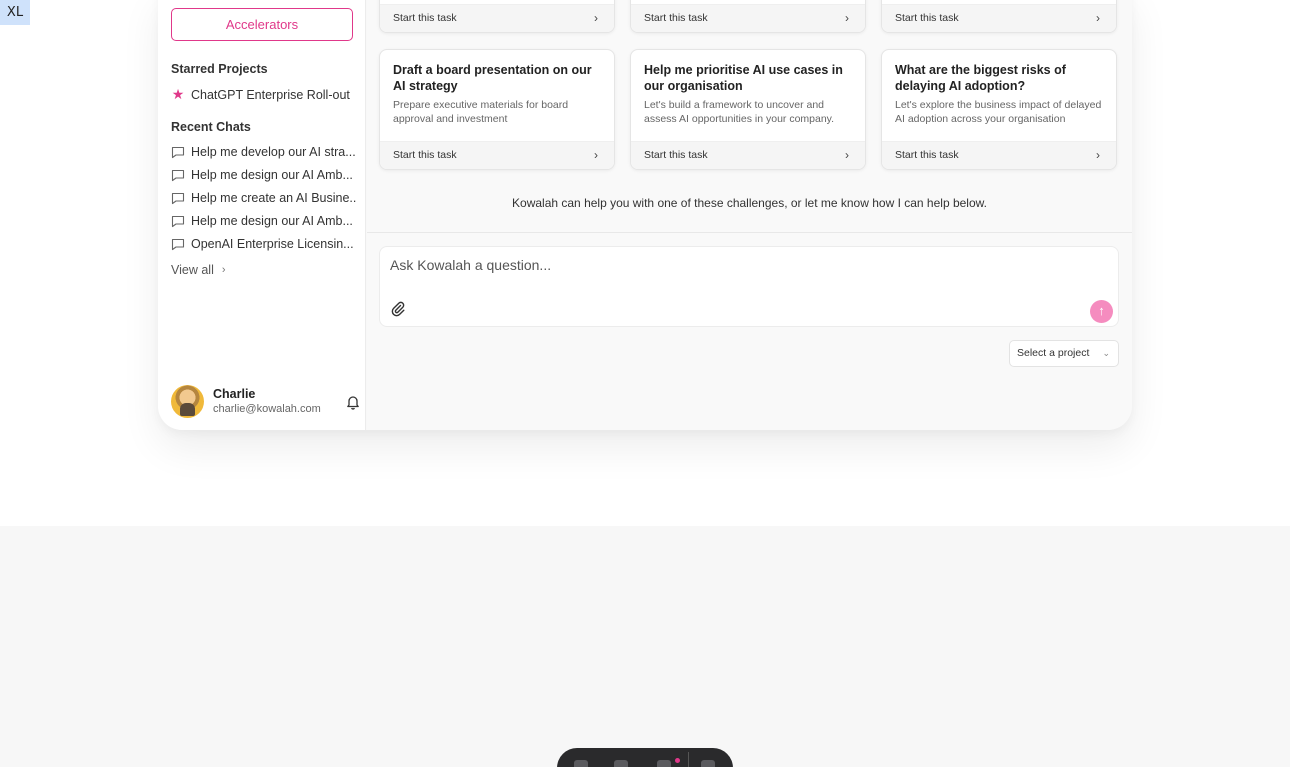 The height and width of the screenshot is (767, 1290). What do you see at coordinates (688, 759) in the screenshot?
I see `toolbar-divider` at bounding box center [688, 759].